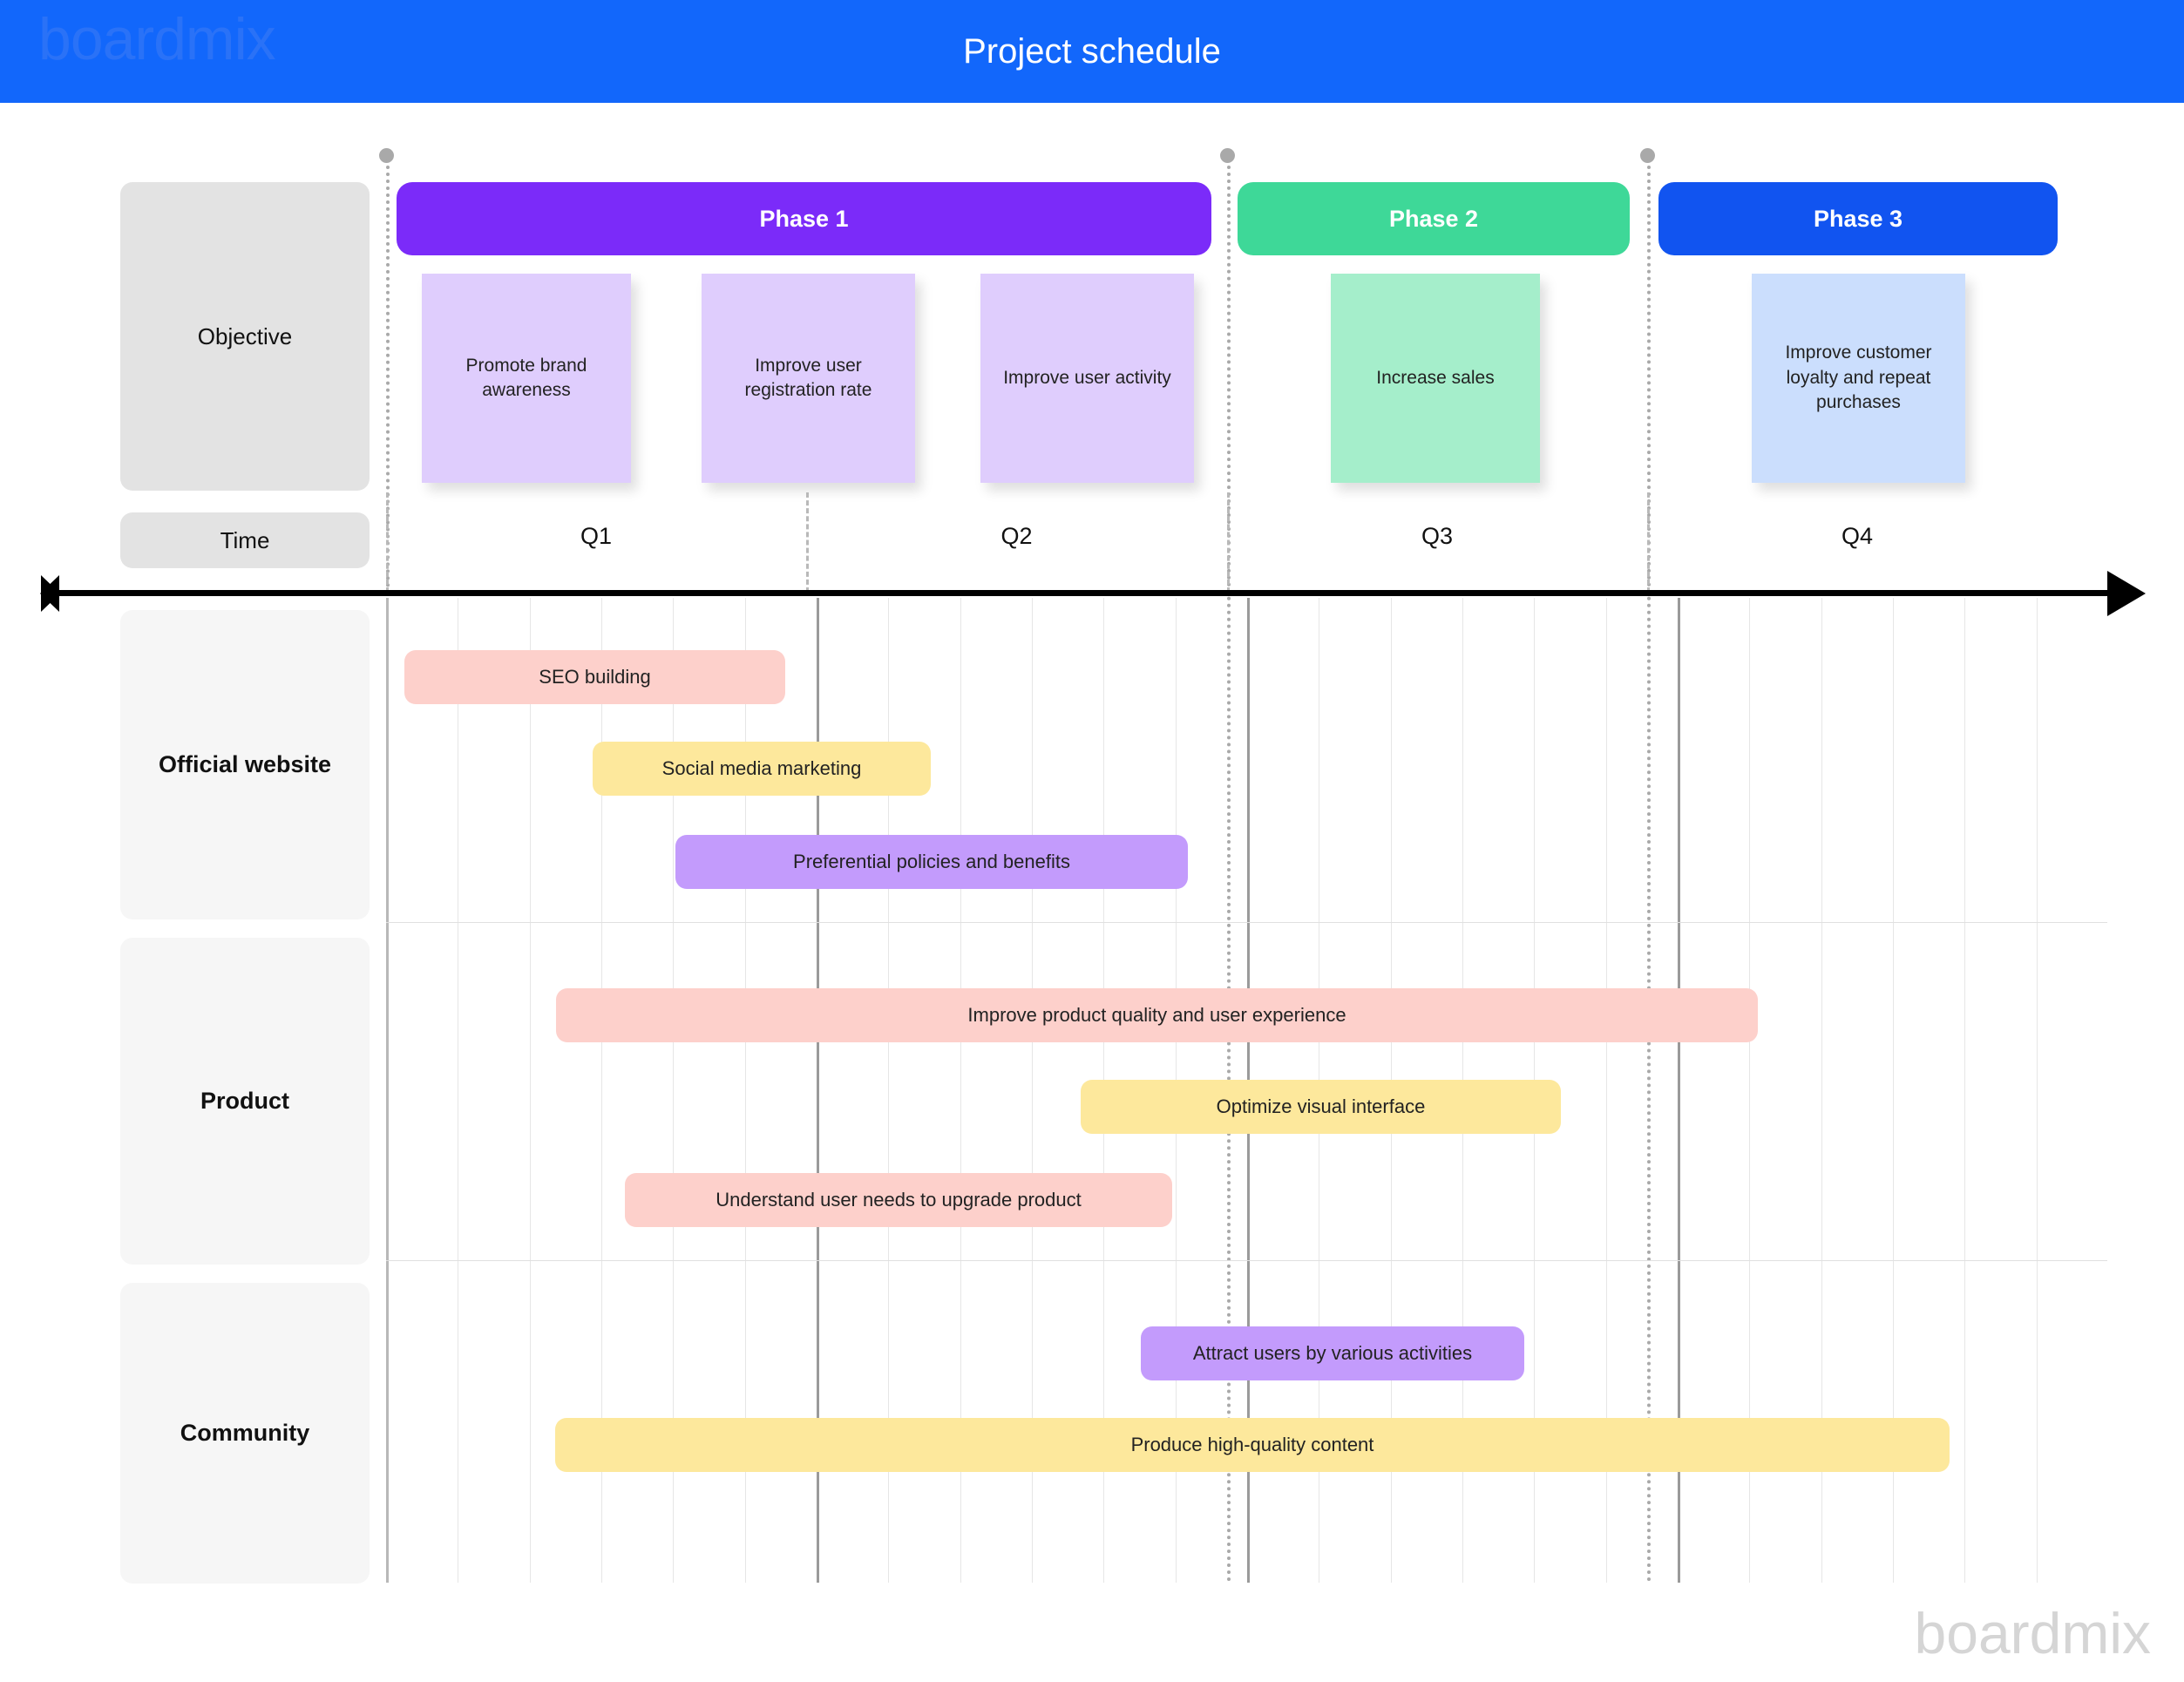 This screenshot has height=1682, width=2184. I want to click on gantt-task-label: Preferential policies and benefits, so click(931, 861).